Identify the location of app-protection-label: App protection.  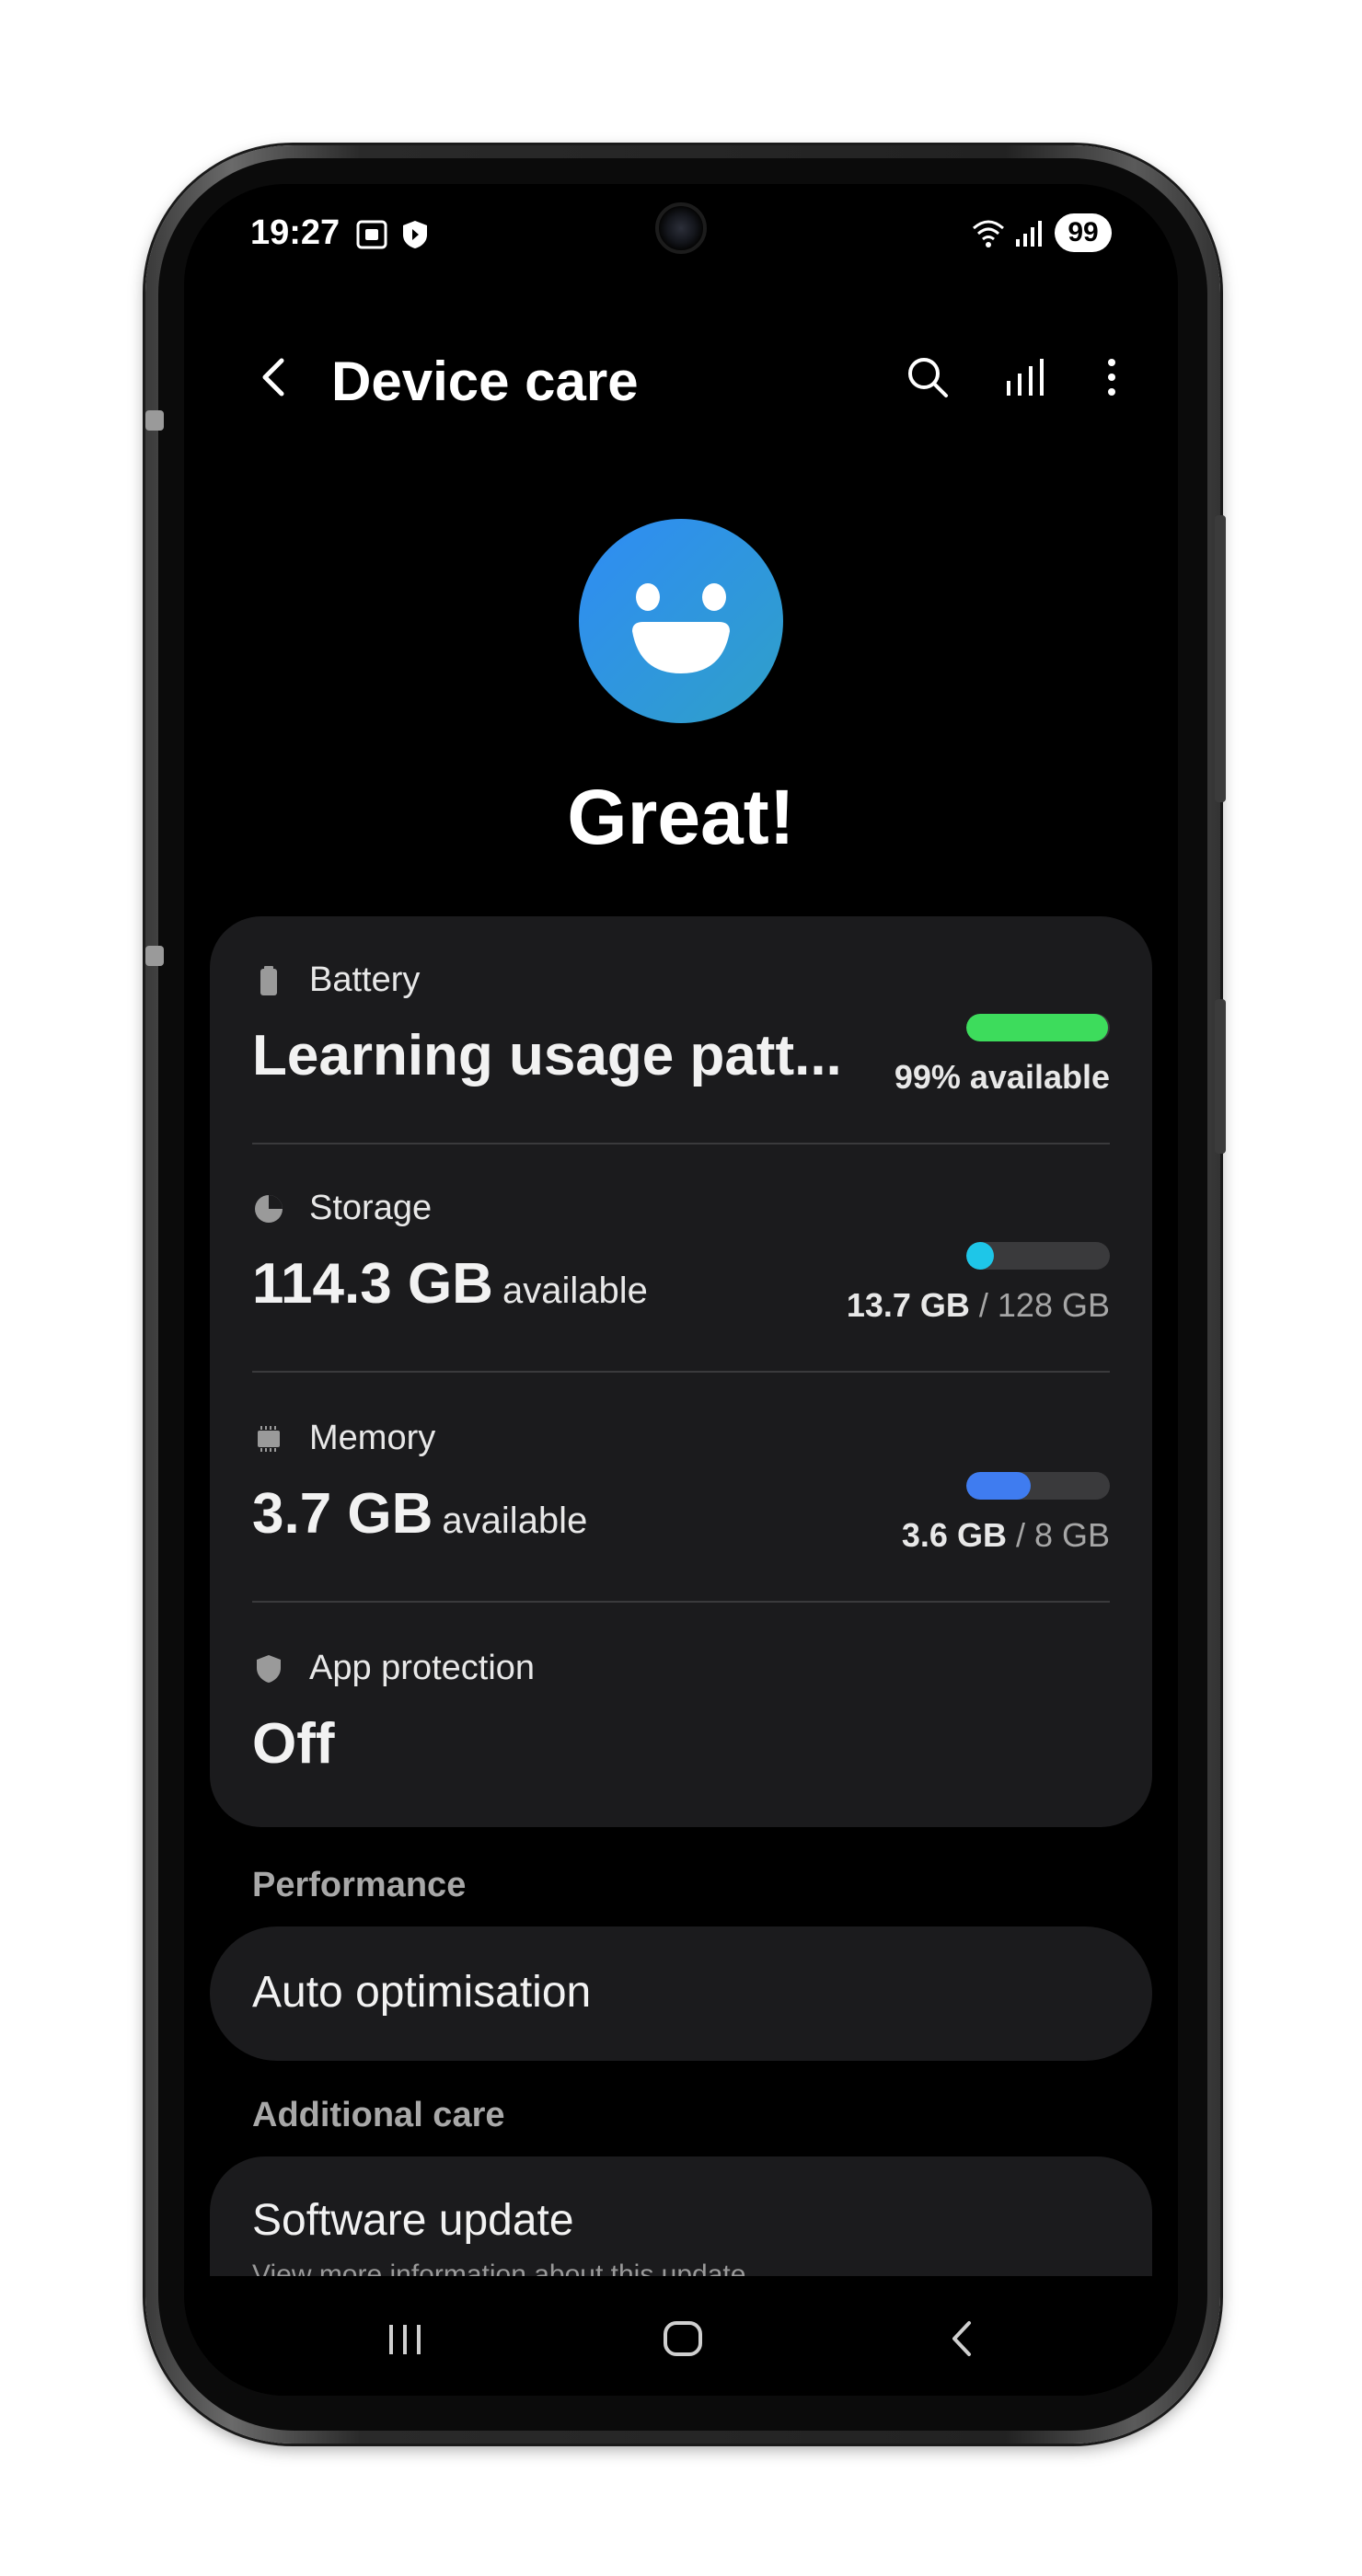
(422, 1668).